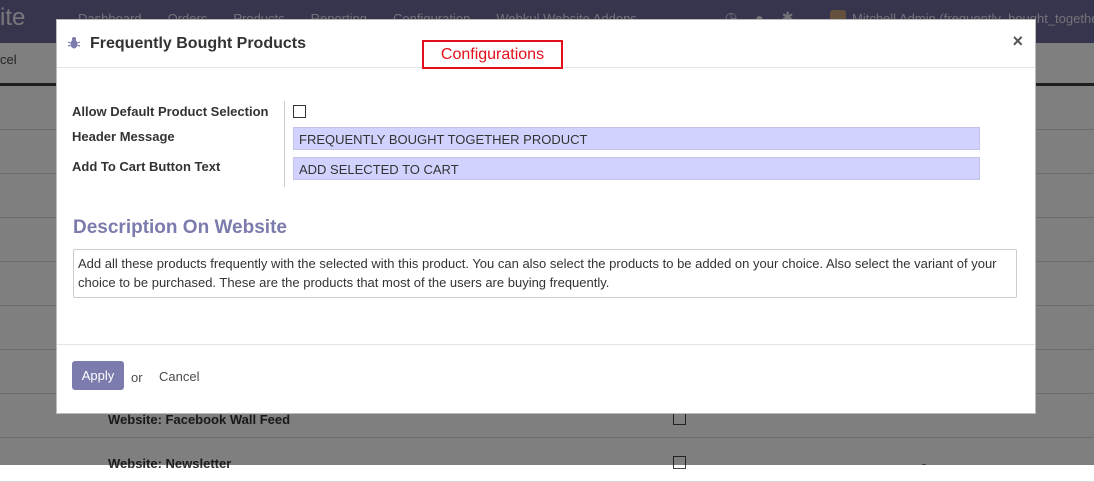 This screenshot has height=482, width=1094. Describe the element at coordinates (284, 144) in the screenshot. I see `form-divider` at that location.